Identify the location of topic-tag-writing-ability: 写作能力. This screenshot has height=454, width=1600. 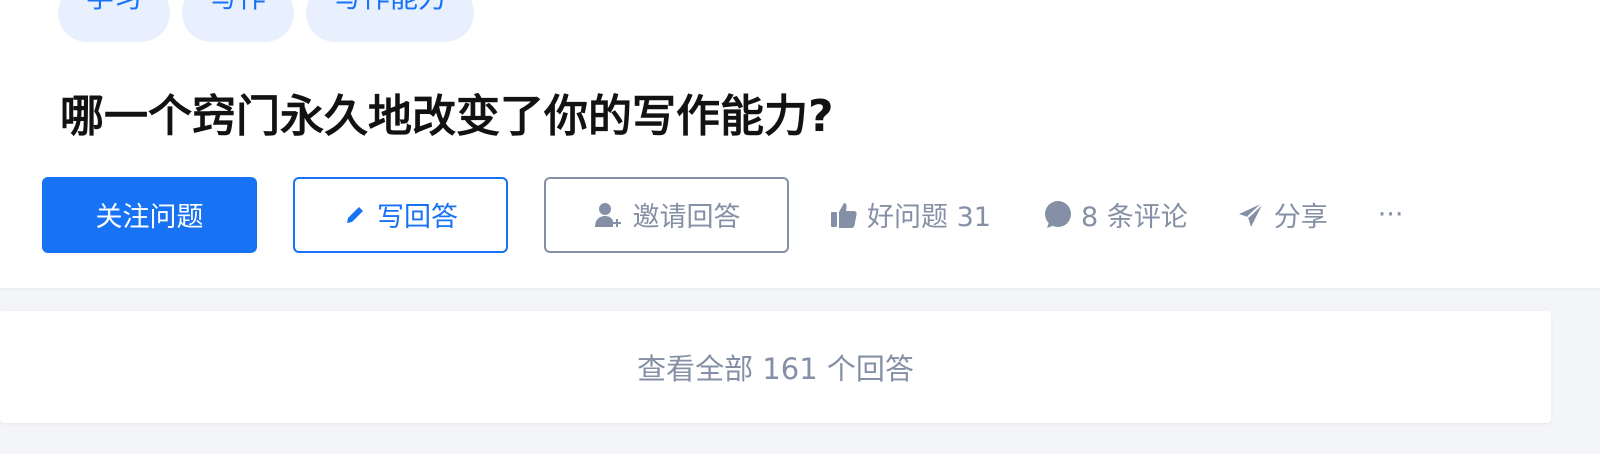
(390, 21).